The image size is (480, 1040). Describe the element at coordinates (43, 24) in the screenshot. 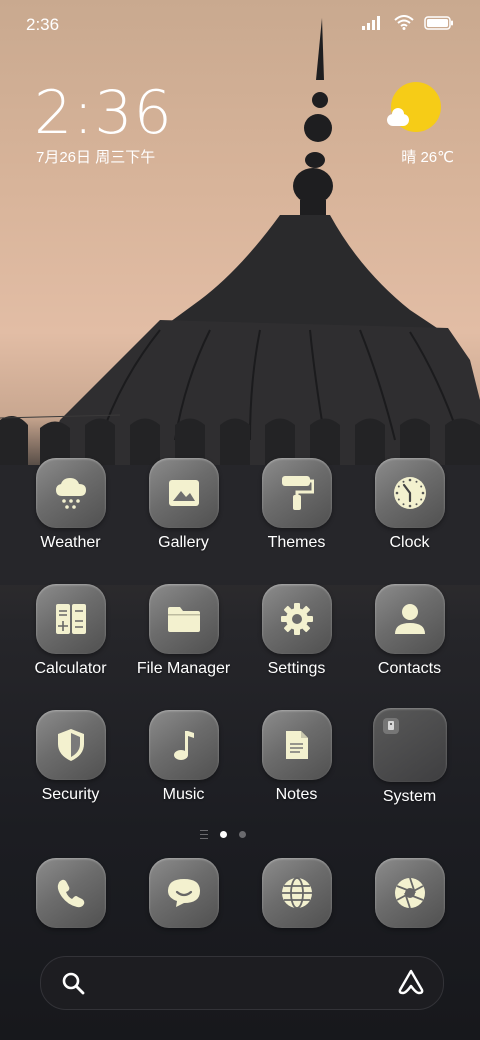

I see `status-time: 2:36` at that location.